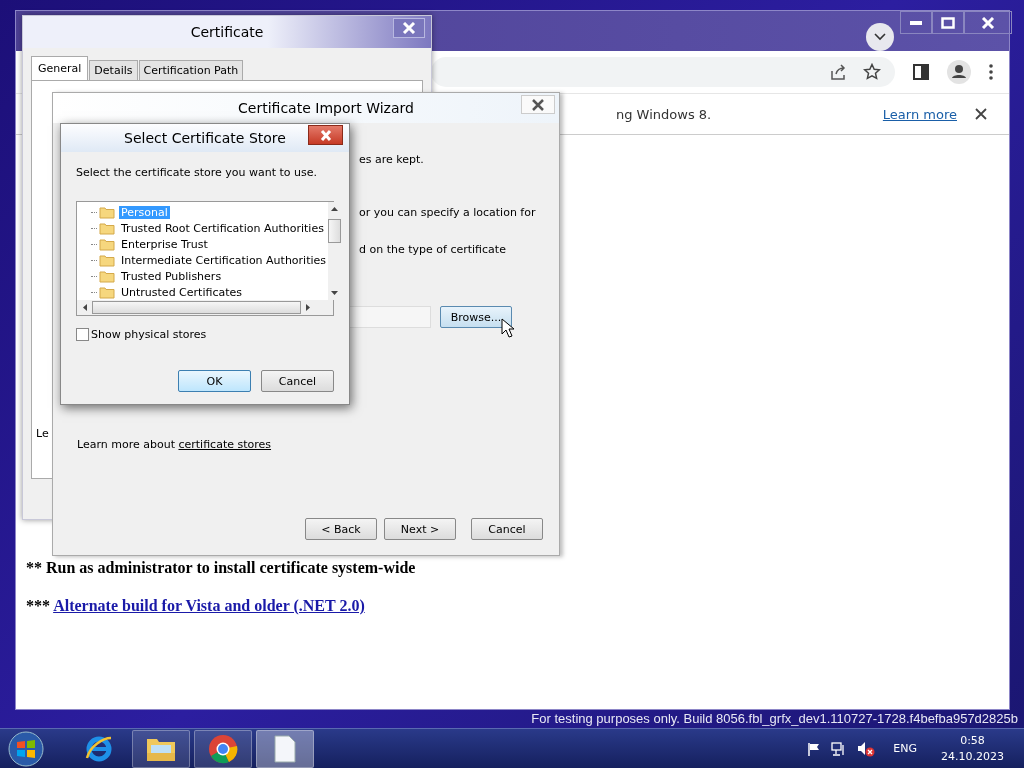 The height and width of the screenshot is (768, 1024). I want to click on dialog-button: Cancel, so click(297, 381).